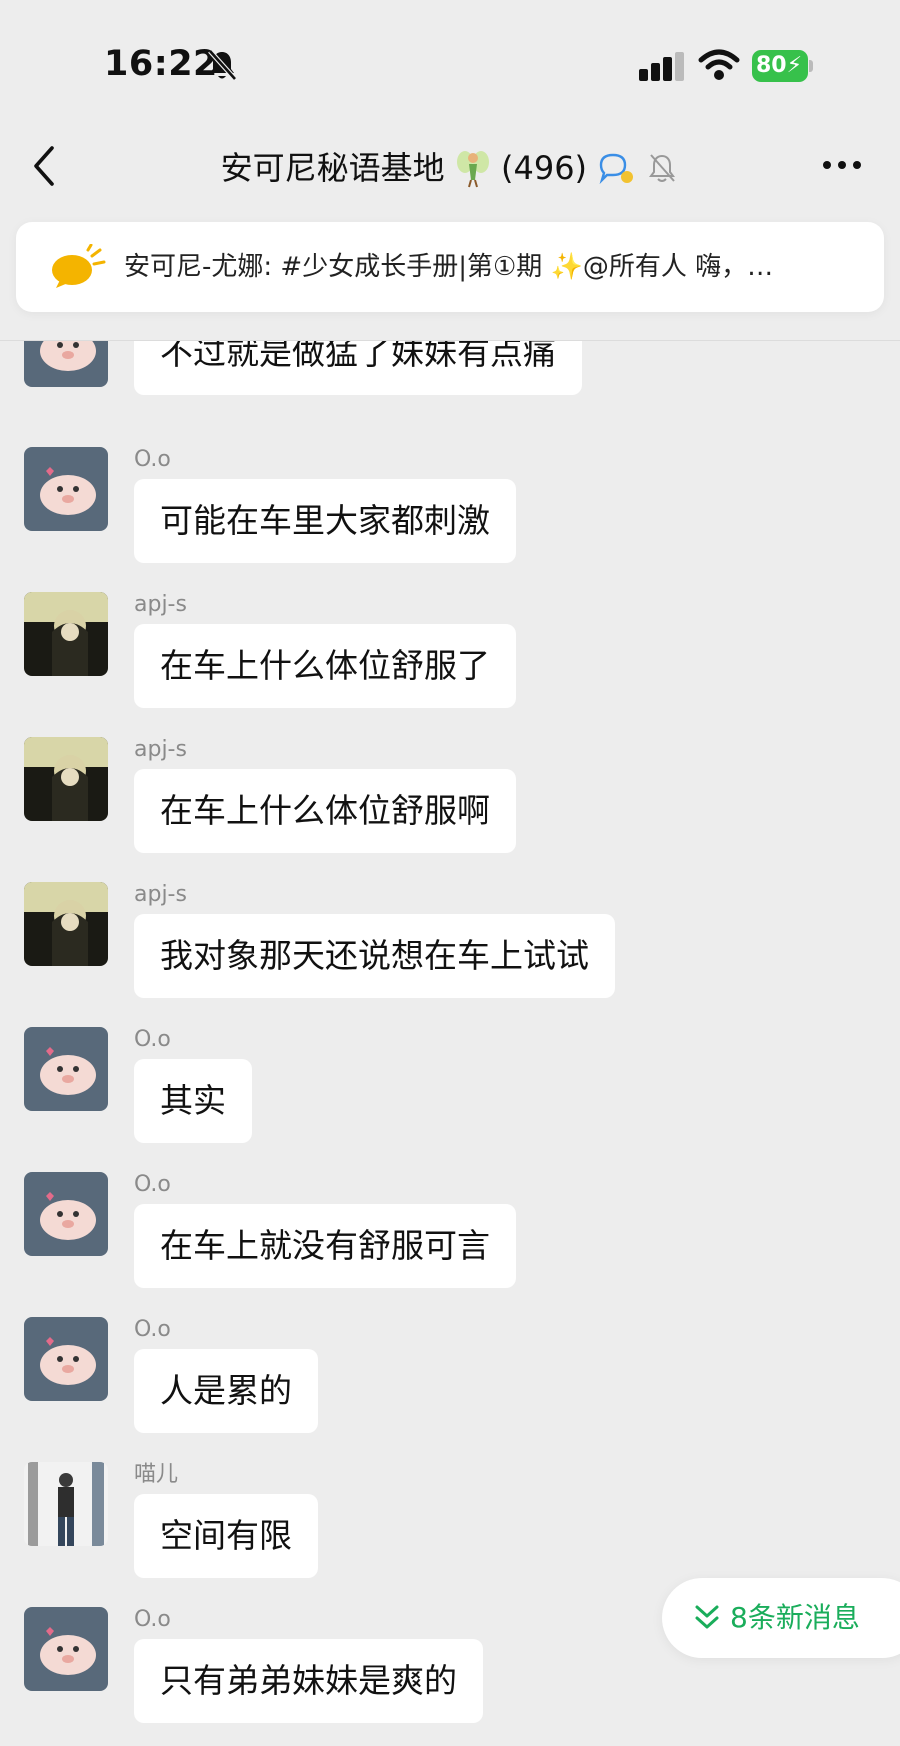 The width and height of the screenshot is (900, 1746). What do you see at coordinates (544, 168) in the screenshot?
I see `member-count: (496)` at bounding box center [544, 168].